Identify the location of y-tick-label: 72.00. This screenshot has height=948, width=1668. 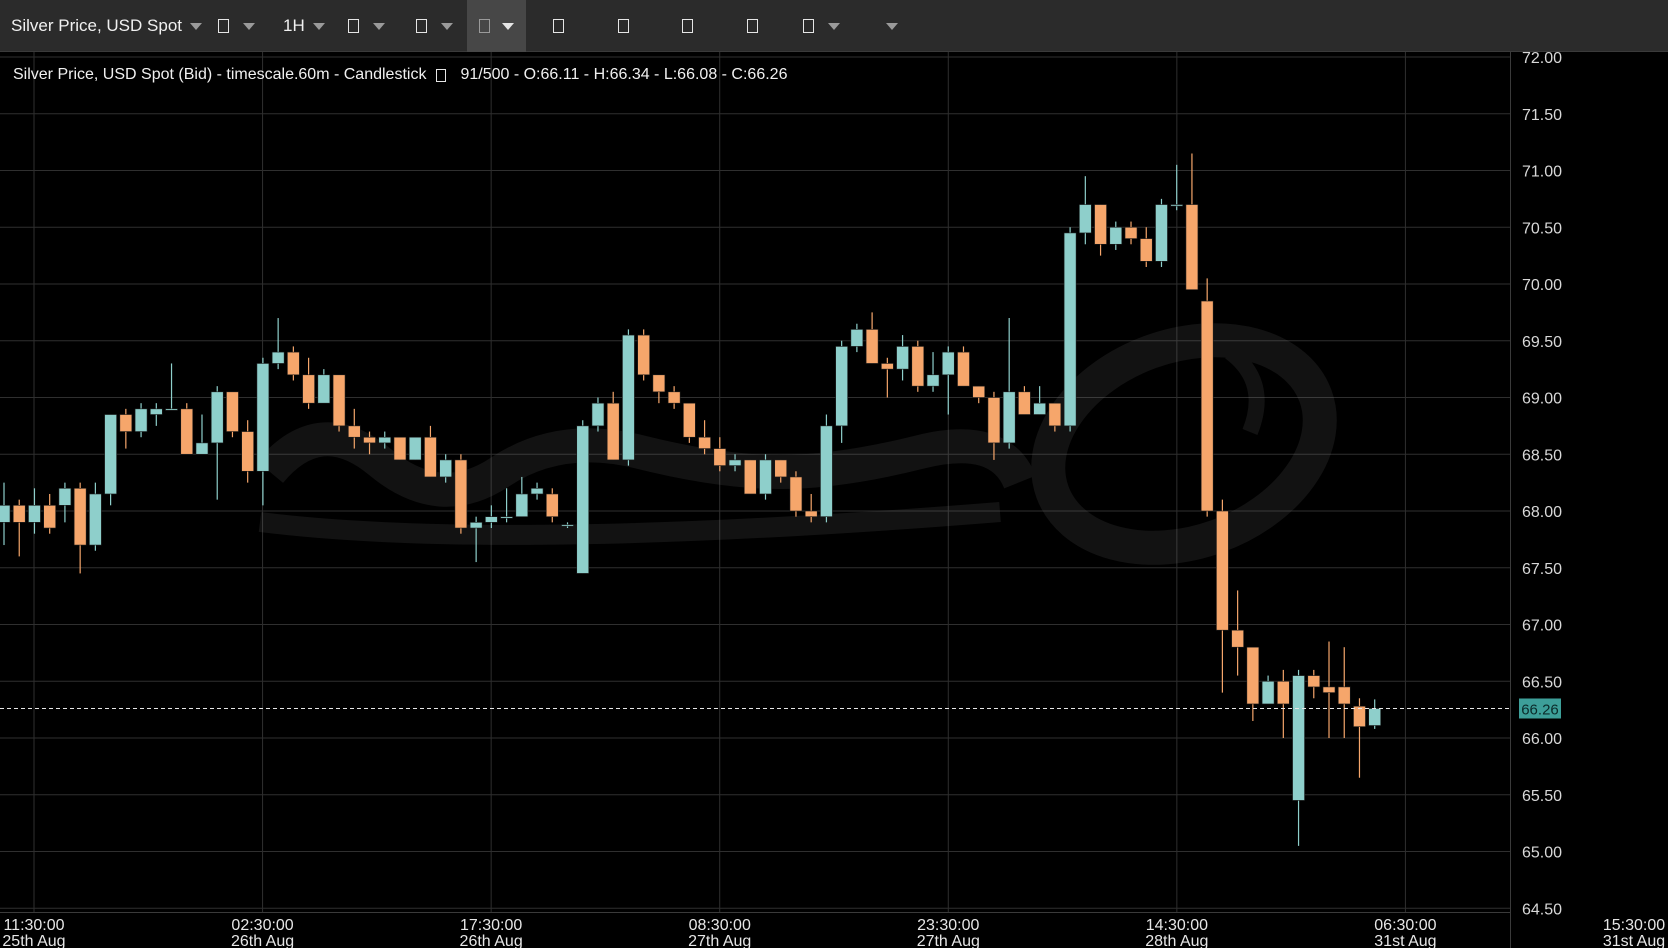
(1542, 59).